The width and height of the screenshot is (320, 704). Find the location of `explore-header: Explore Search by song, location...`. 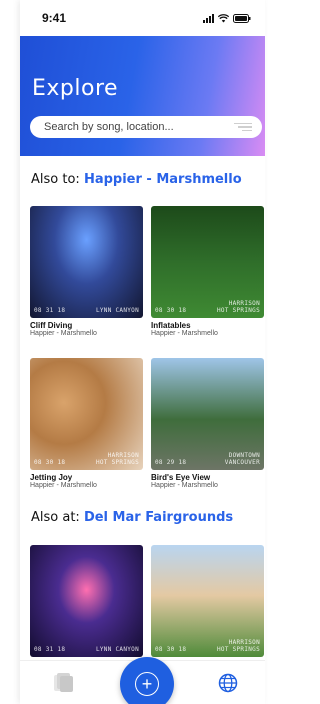

explore-header: Explore Search by song, location... is located at coordinates (142, 96).